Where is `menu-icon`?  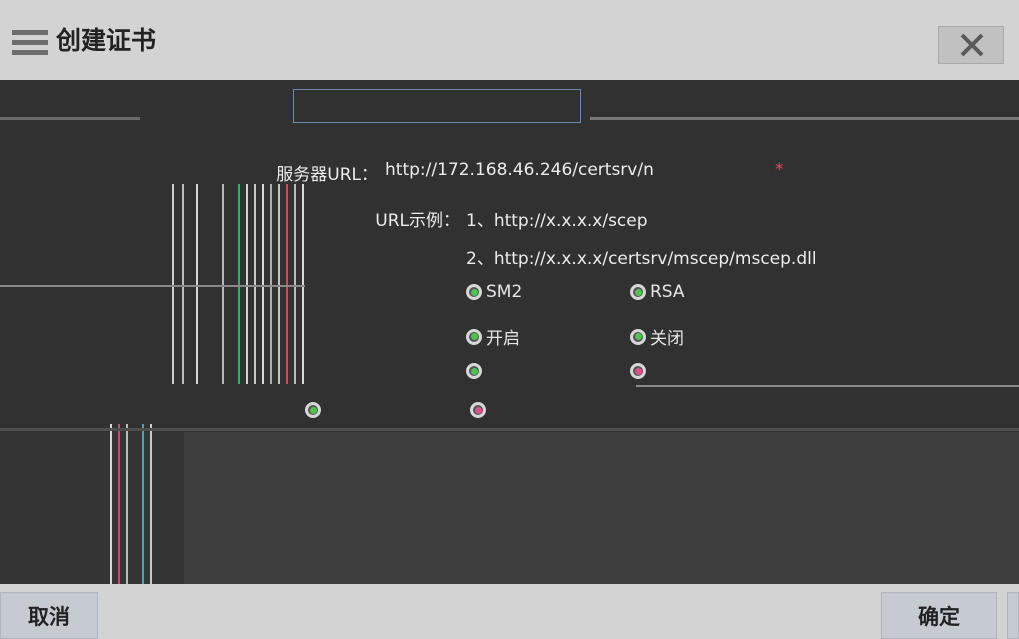 menu-icon is located at coordinates (30, 43).